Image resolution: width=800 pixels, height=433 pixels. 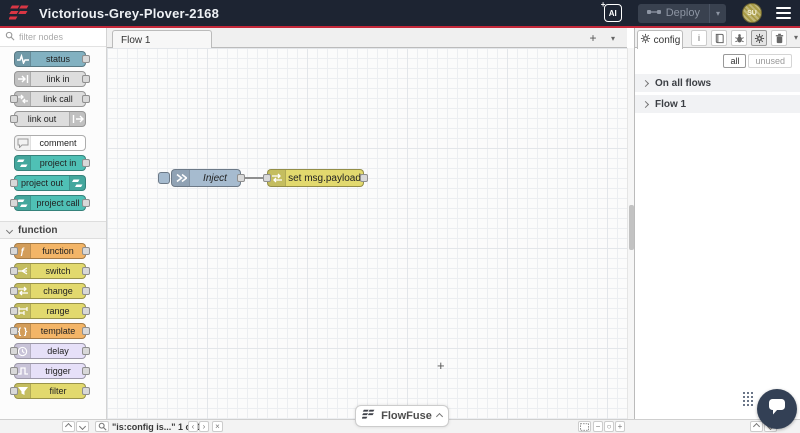 I want to click on sparkle-icon: +, so click(x=603, y=4).